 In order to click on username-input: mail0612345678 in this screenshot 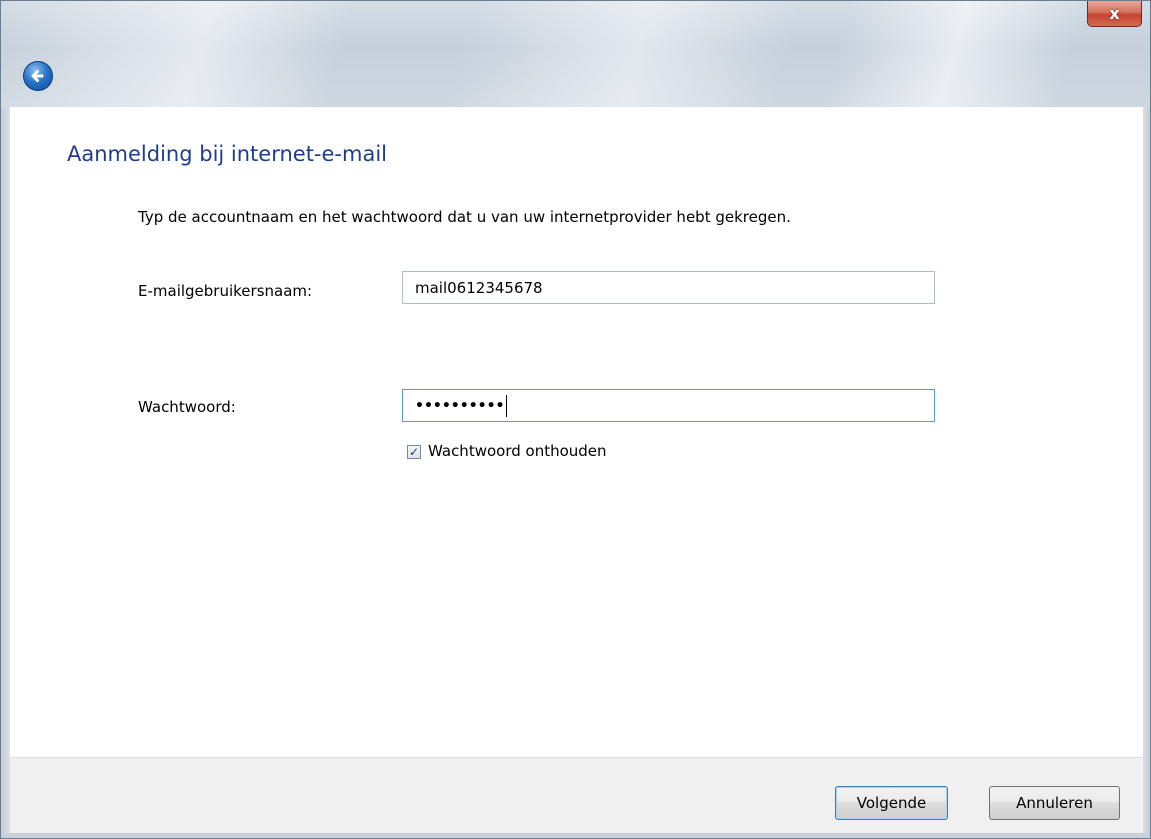, I will do `click(668, 287)`.